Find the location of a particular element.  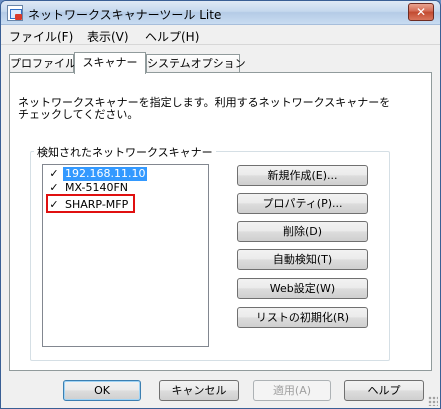

apply-button: 適用(A) is located at coordinates (292, 390).